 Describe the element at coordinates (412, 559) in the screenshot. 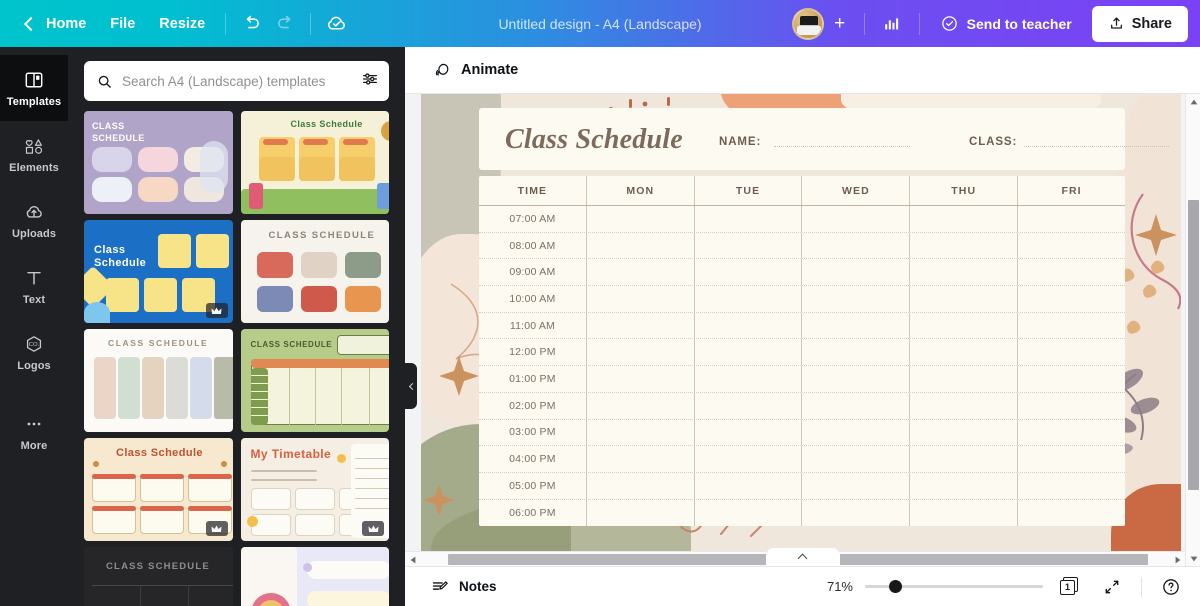

I see `scroll-left-button` at that location.